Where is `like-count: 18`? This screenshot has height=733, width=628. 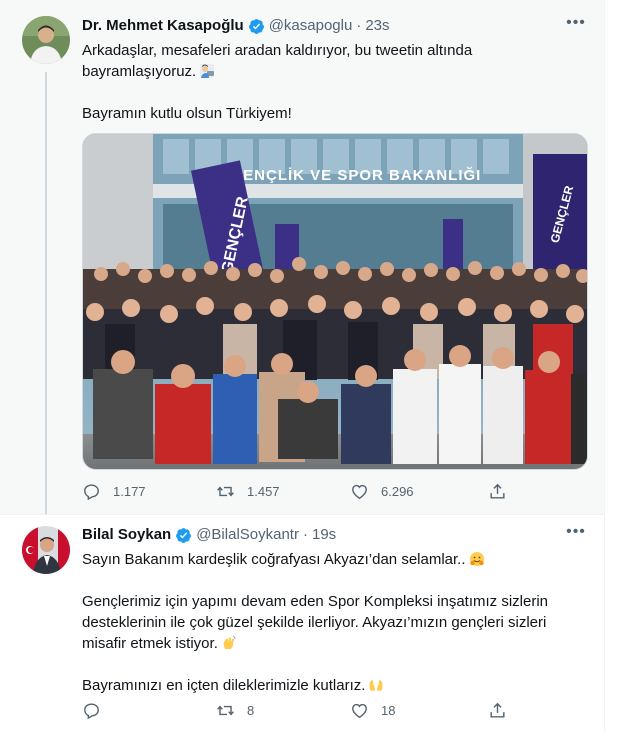 like-count: 18 is located at coordinates (388, 710).